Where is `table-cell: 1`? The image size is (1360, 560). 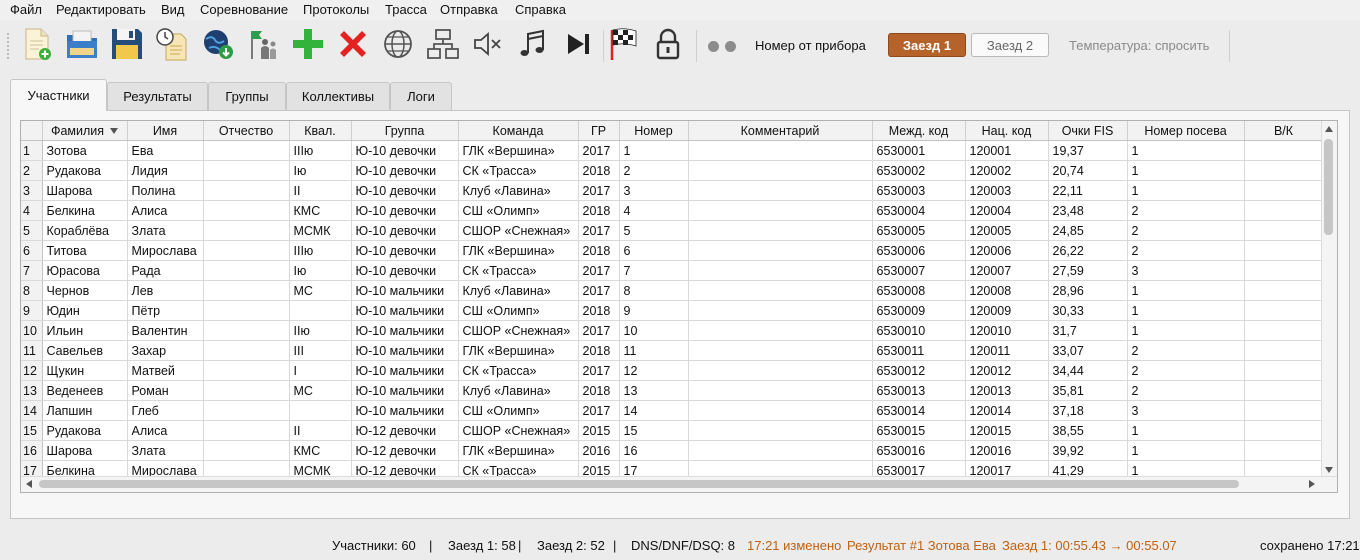
table-cell: 1 is located at coordinates (654, 150).